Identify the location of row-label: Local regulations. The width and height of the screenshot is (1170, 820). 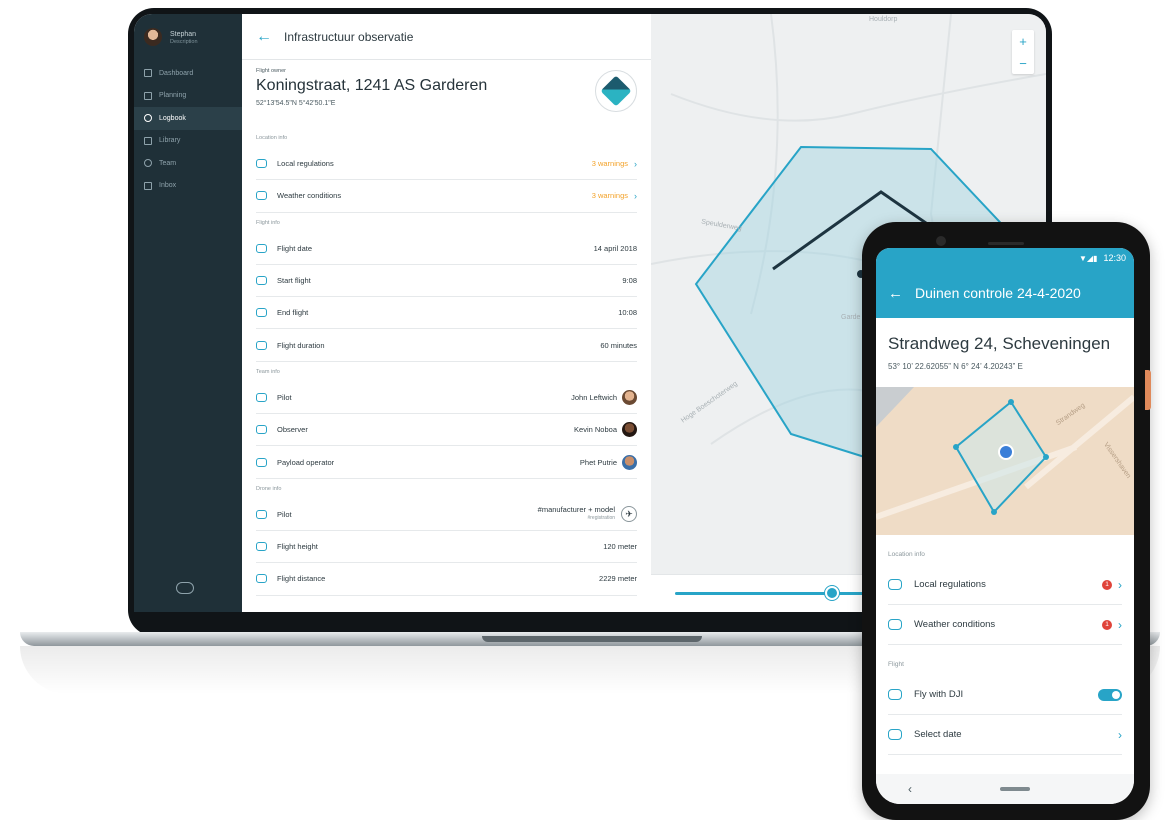
(950, 584).